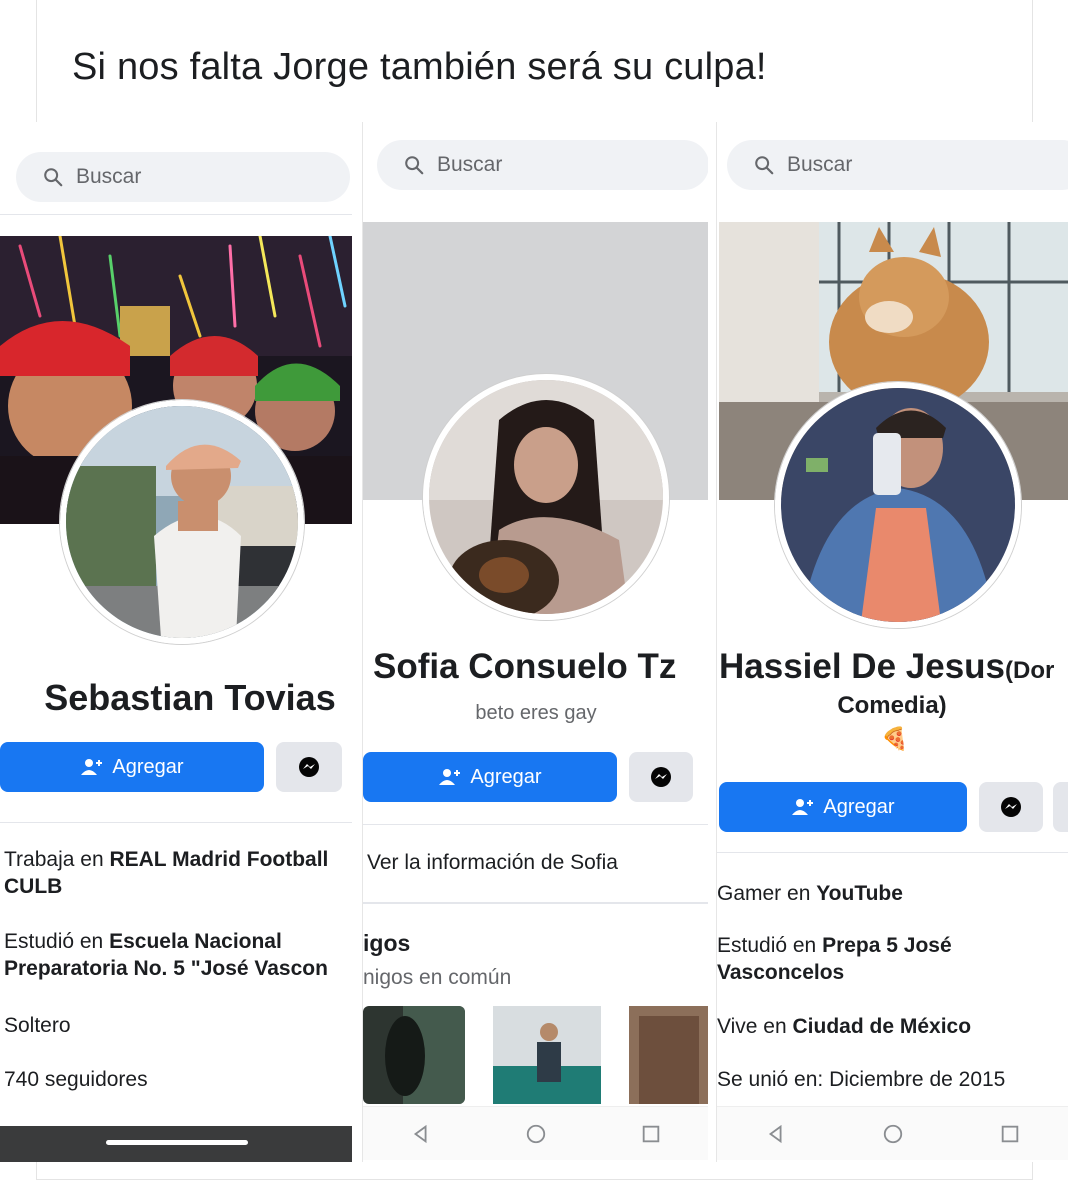  Describe the element at coordinates (536, 713) in the screenshot. I see `profile-bio: beto eres gay` at that location.